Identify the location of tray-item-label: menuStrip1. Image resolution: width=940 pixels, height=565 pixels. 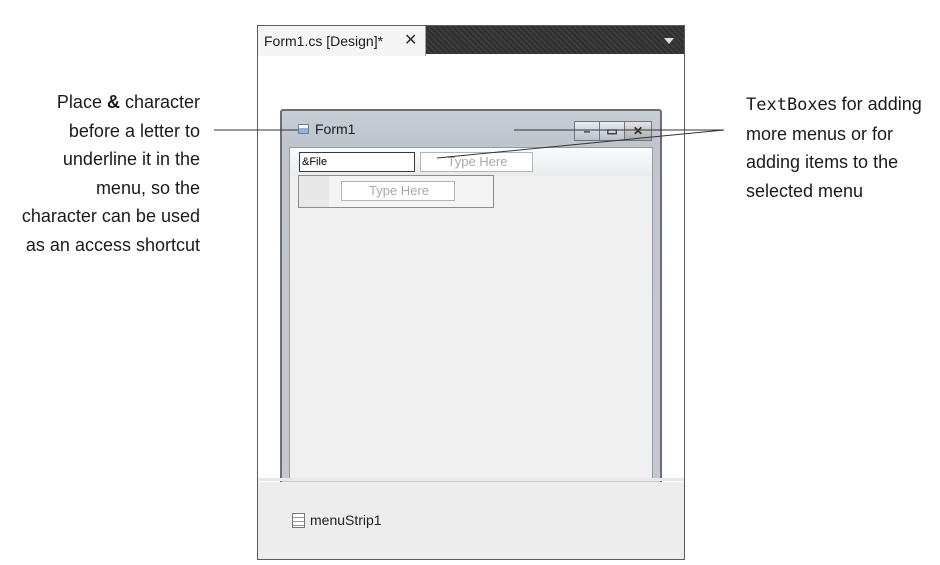
(346, 520).